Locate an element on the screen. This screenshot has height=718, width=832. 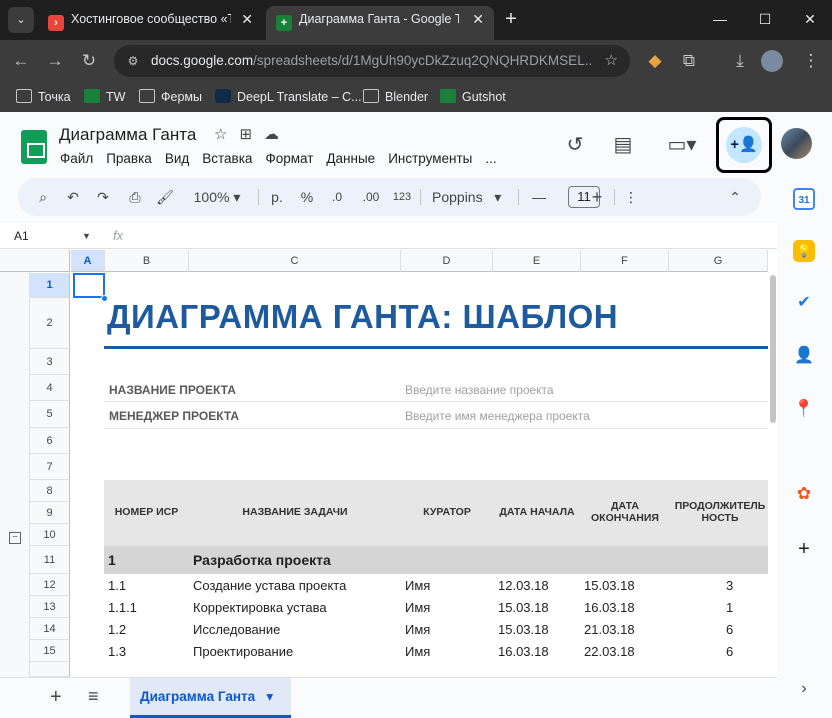
new-tab-button: + is located at coordinates (511, 19).